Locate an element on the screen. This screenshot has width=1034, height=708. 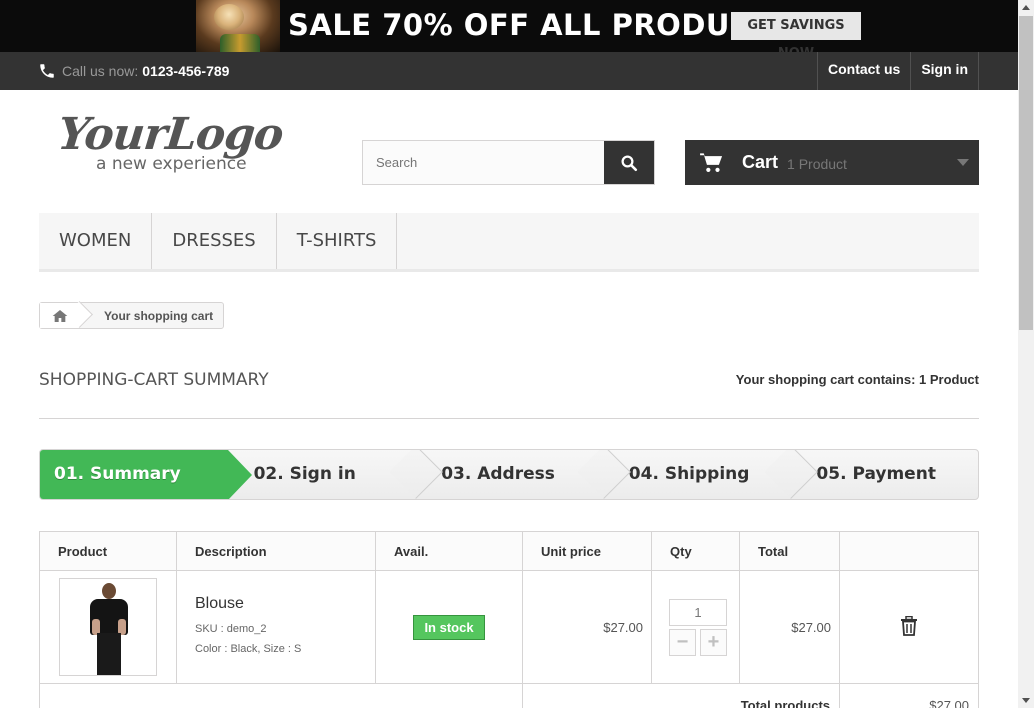
breadcrumb-home is located at coordinates (60, 315).